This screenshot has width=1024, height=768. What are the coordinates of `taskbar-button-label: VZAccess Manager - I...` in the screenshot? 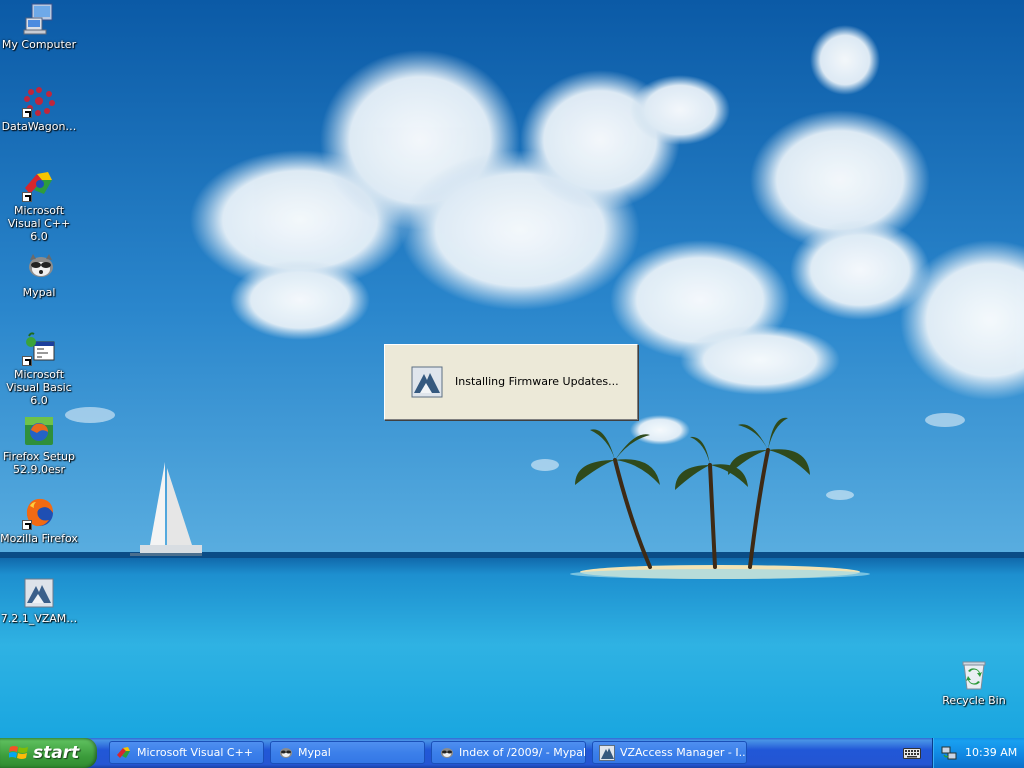 It's located at (683, 752).